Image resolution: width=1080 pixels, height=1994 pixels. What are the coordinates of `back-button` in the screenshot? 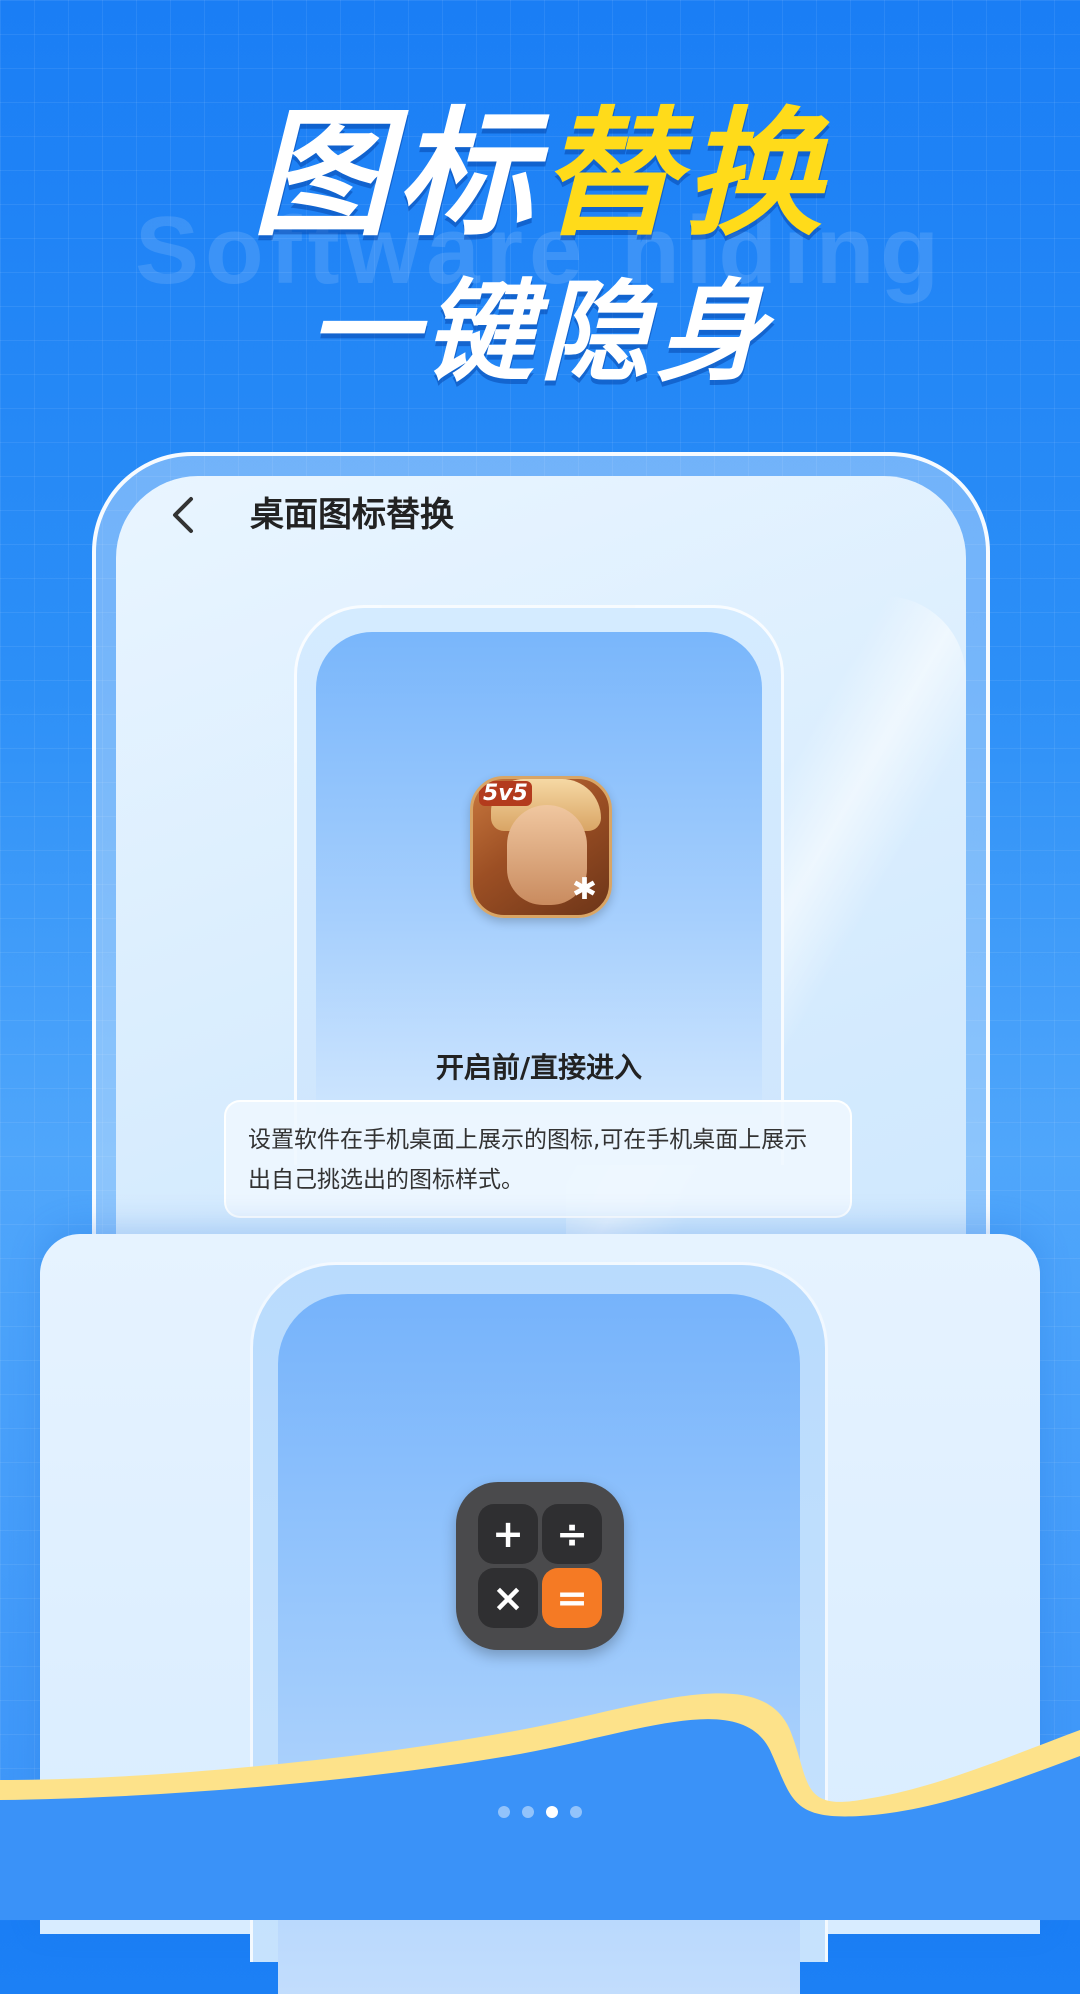 It's located at (182, 515).